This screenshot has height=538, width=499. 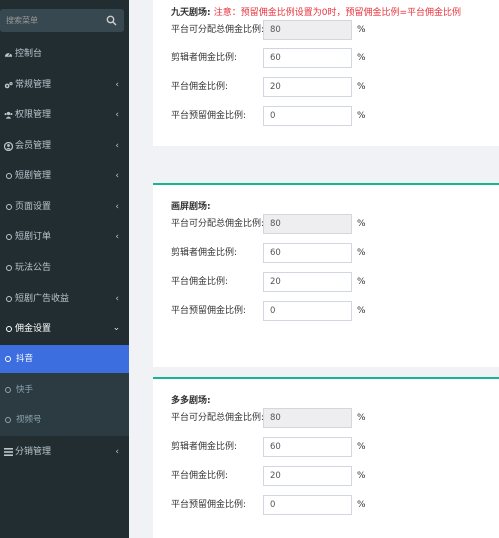 What do you see at coordinates (117, 329) in the screenshot?
I see `chevron-down-icon: ‹` at bounding box center [117, 329].